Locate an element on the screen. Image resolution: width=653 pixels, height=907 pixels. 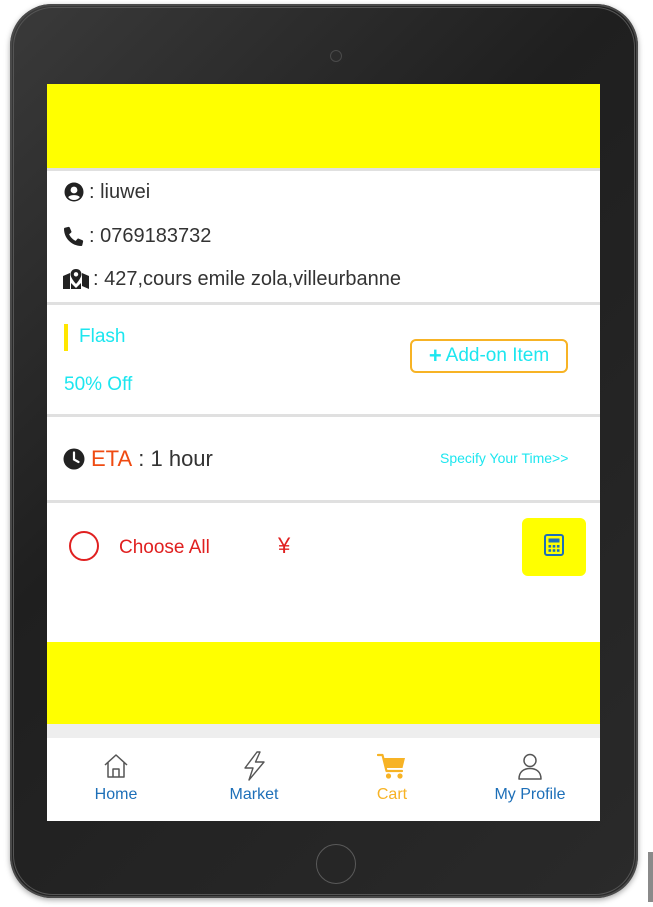
tab-market: Market is located at coordinates (254, 779).